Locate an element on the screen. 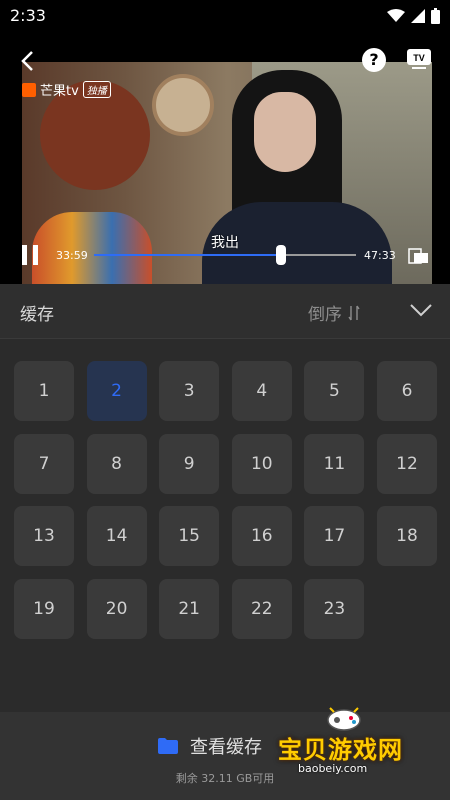  episode-cell: 11 is located at coordinates (334, 463).